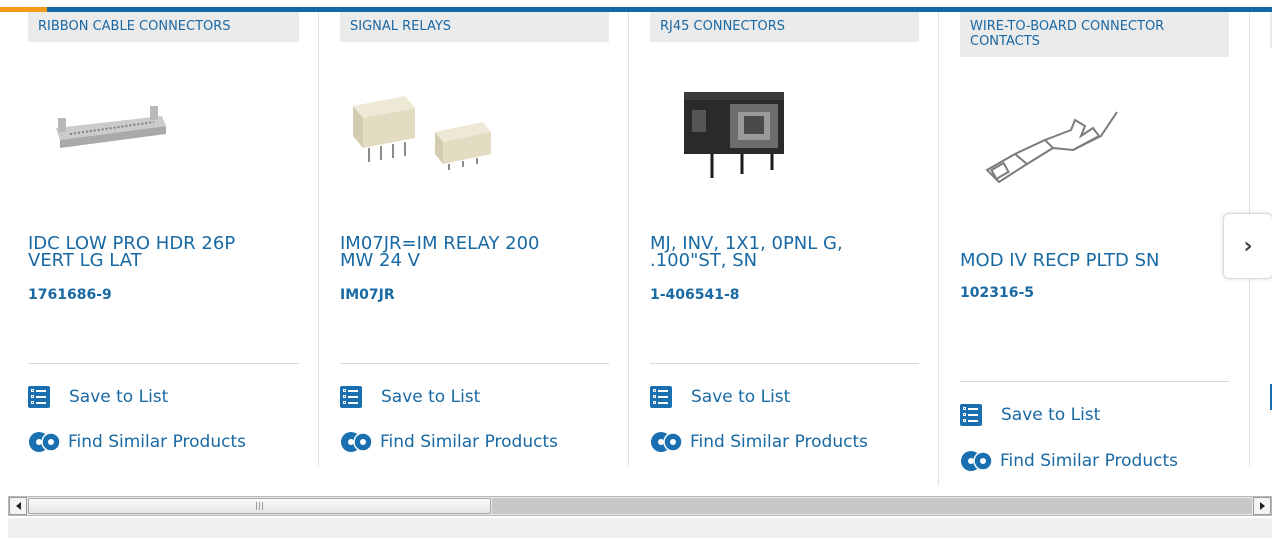 The width and height of the screenshot is (1272, 538). What do you see at coordinates (997, 293) in the screenshot?
I see `part-number: 102316-5` at bounding box center [997, 293].